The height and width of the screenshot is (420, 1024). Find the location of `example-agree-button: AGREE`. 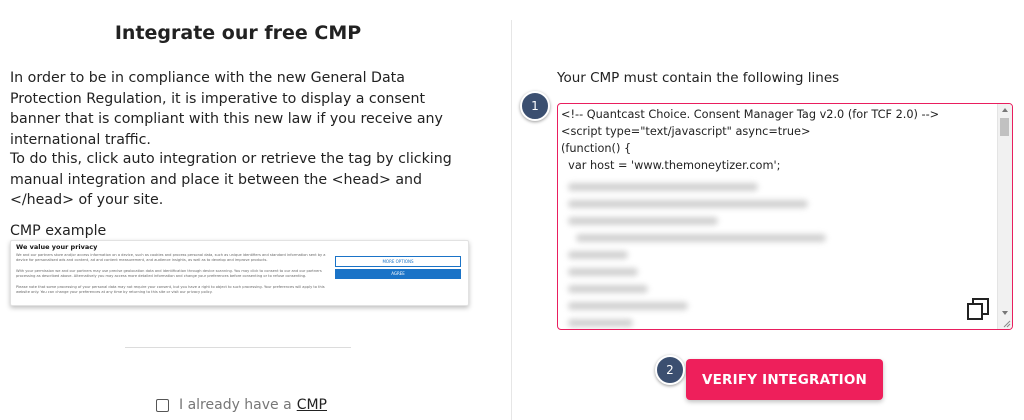

example-agree-button: AGREE is located at coordinates (398, 274).